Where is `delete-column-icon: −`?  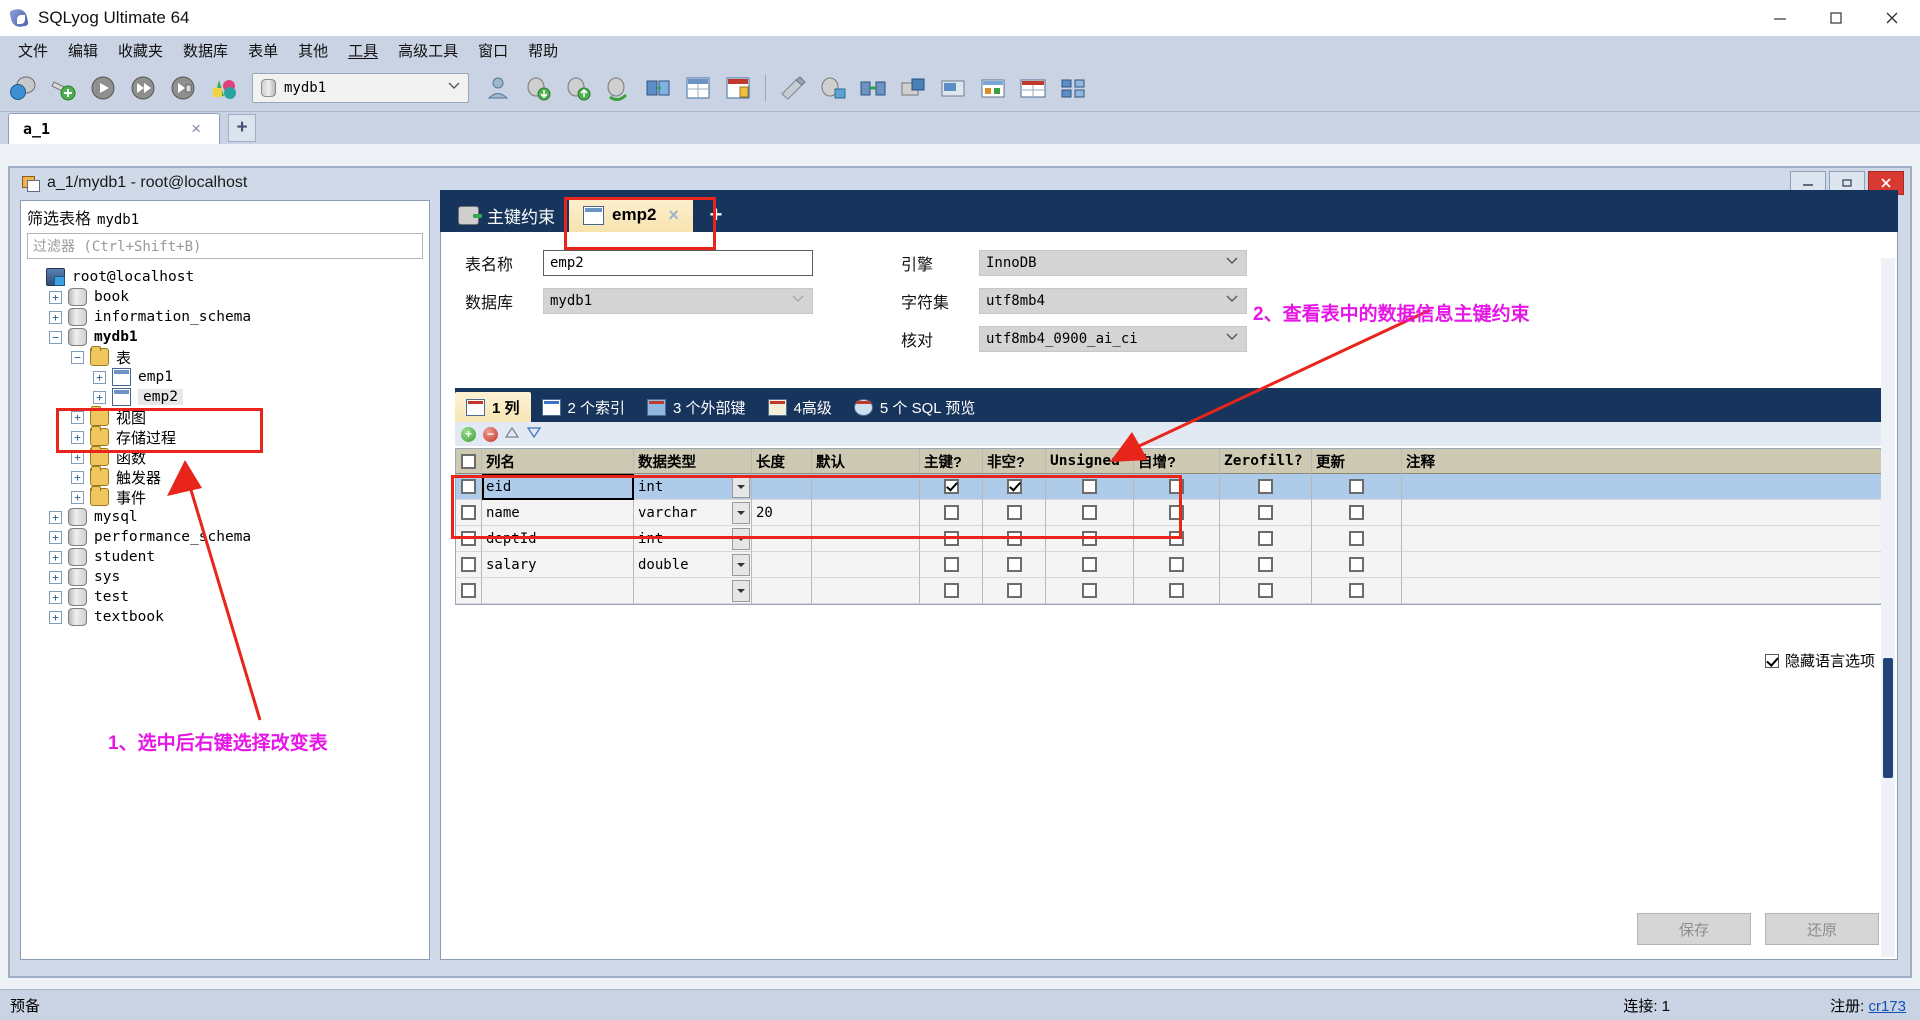
delete-column-icon: − is located at coordinates (490, 434).